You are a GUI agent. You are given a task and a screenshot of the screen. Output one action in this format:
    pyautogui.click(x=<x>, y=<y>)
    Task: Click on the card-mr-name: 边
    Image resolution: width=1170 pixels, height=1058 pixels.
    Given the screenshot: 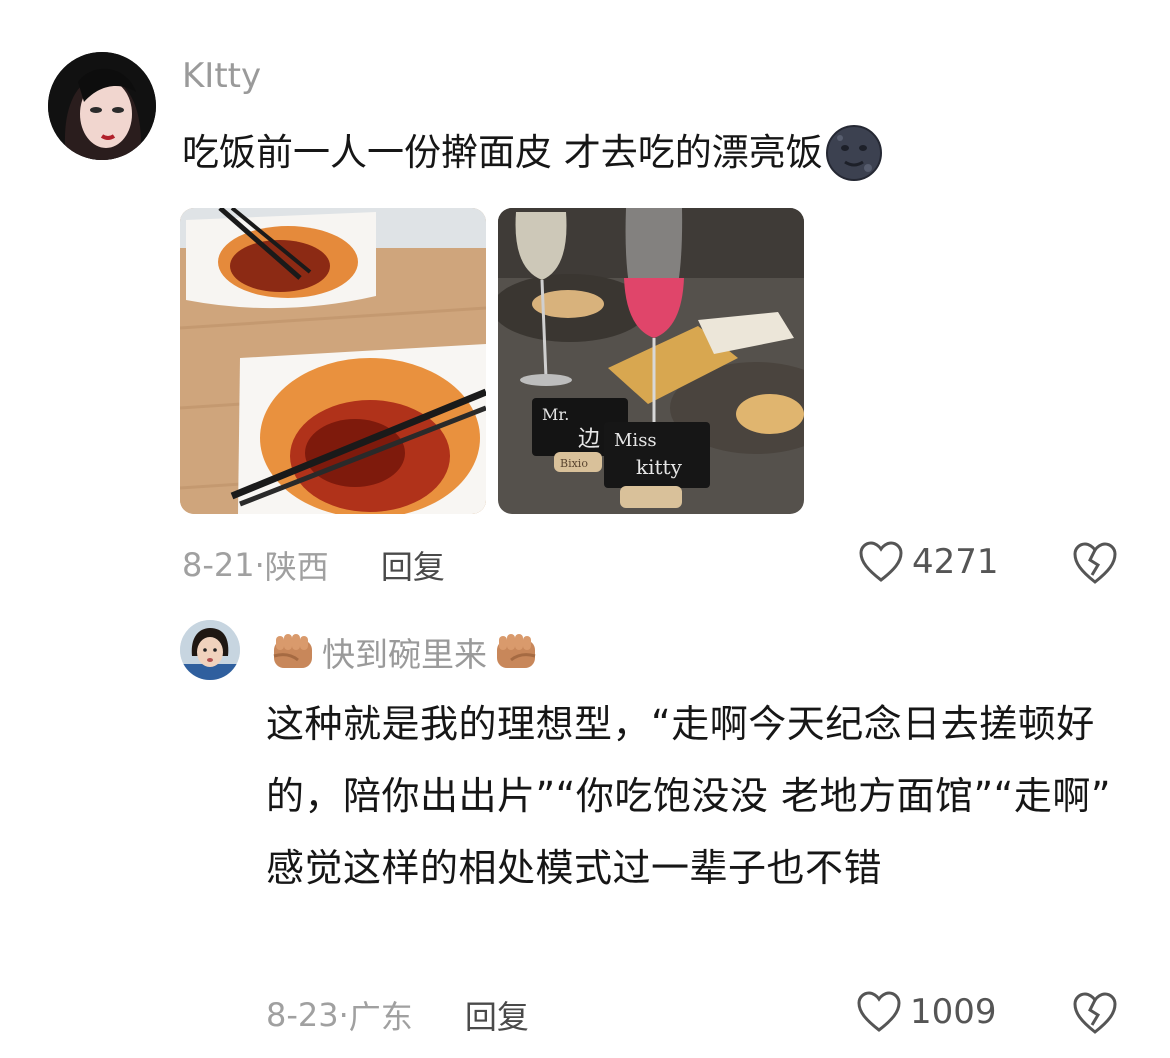 What is the action you would take?
    pyautogui.click(x=589, y=439)
    